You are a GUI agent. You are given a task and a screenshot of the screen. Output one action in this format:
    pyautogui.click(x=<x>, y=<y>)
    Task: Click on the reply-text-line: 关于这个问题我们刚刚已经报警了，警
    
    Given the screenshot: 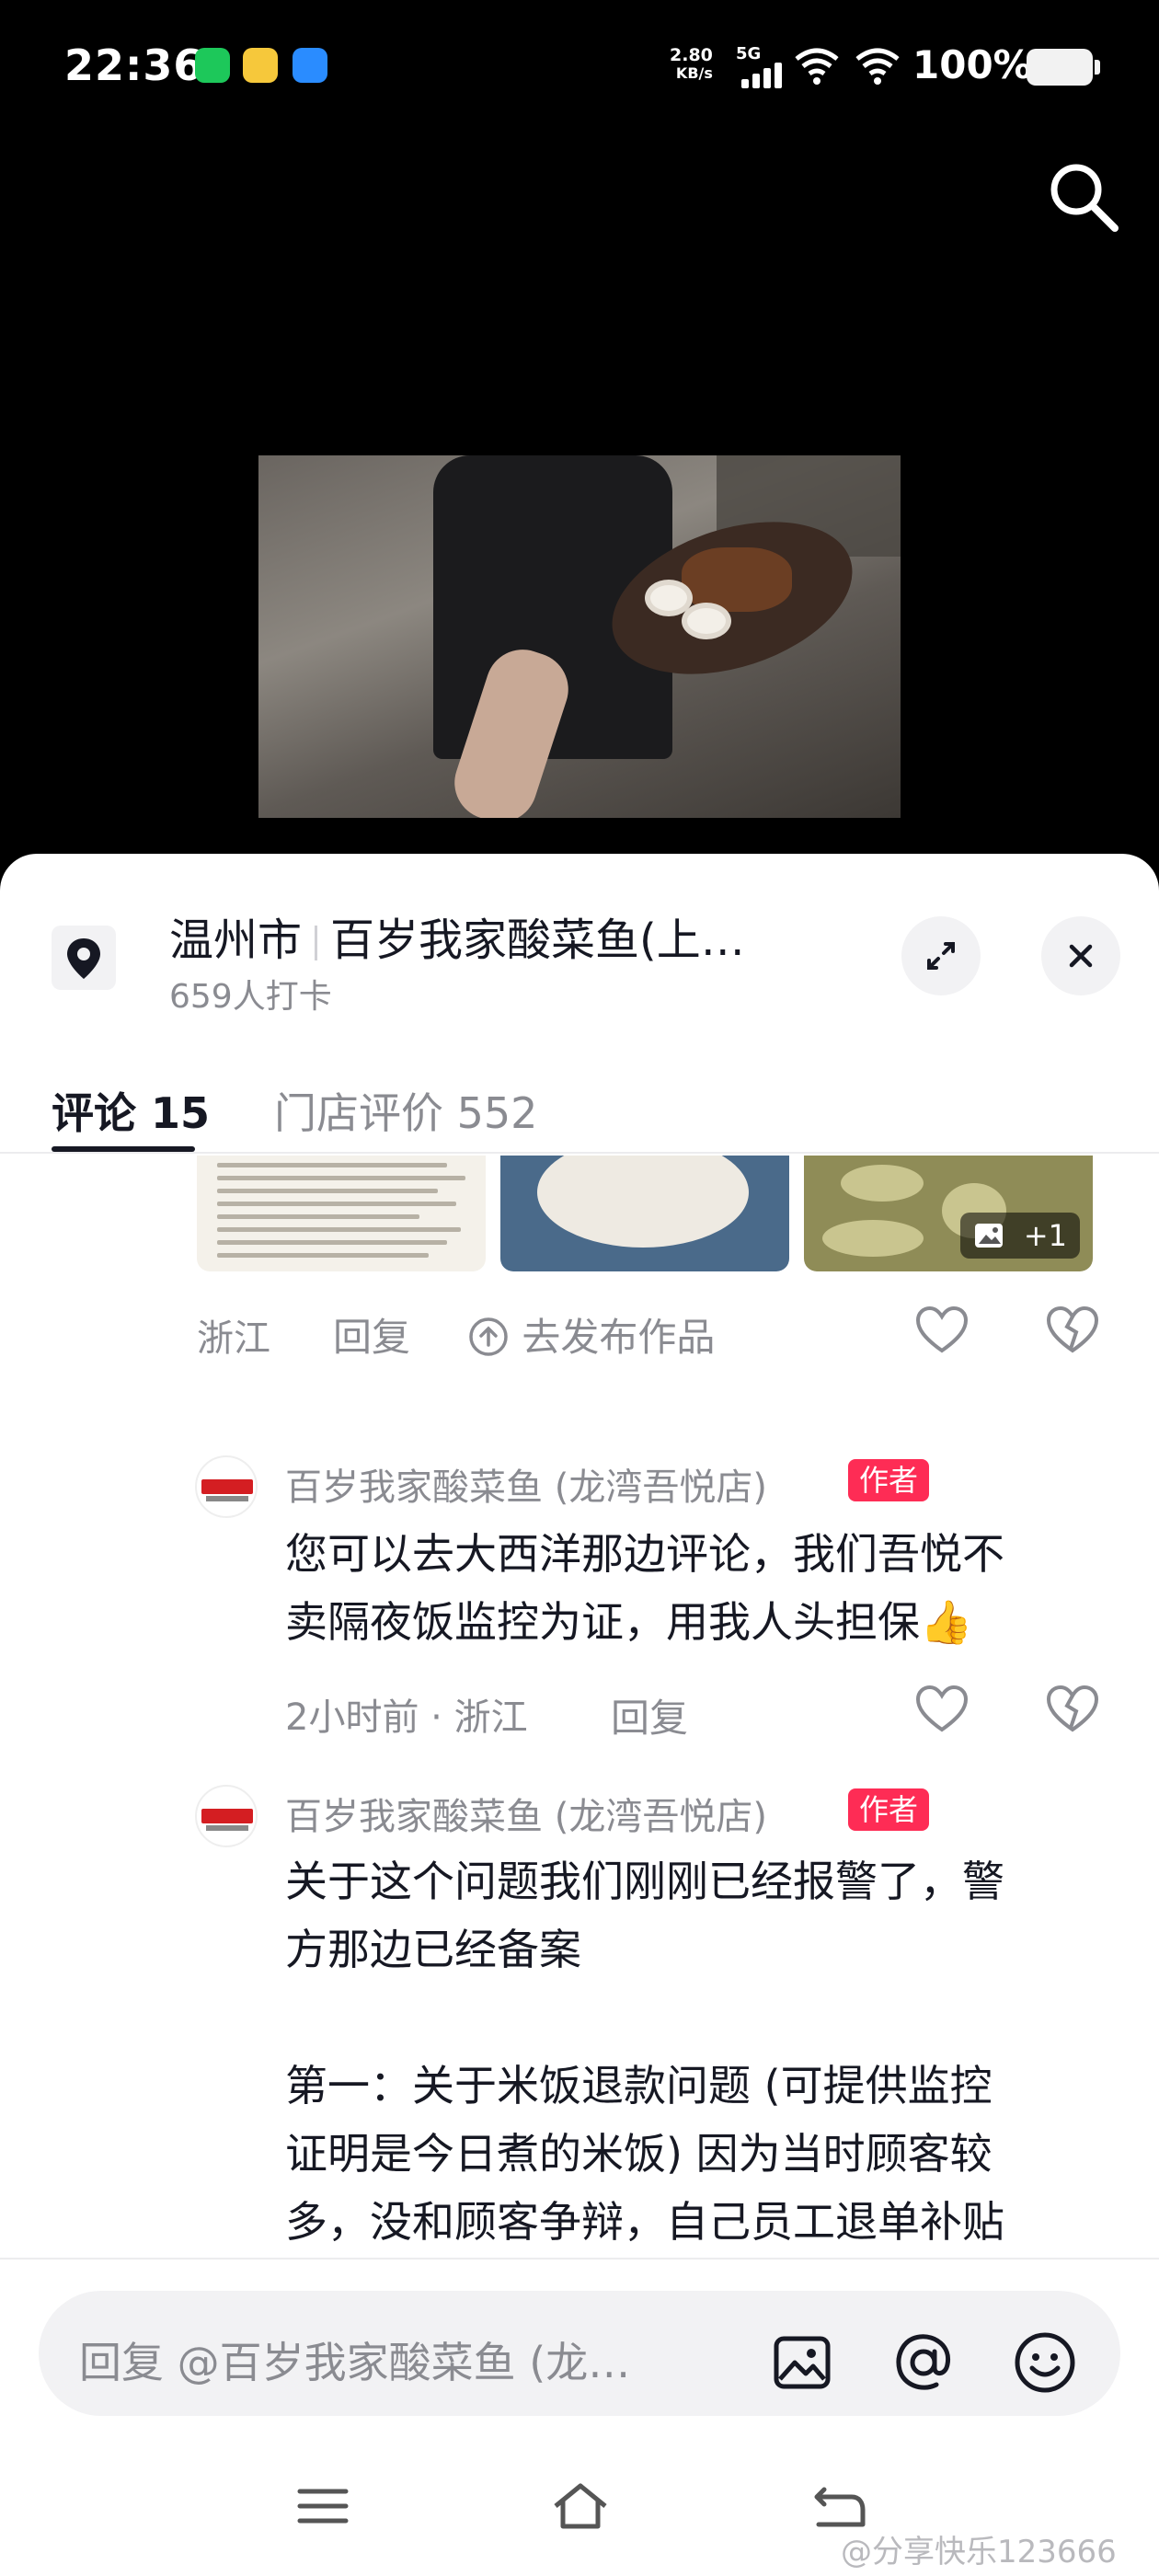 What is the action you would take?
    pyautogui.click(x=644, y=1881)
    